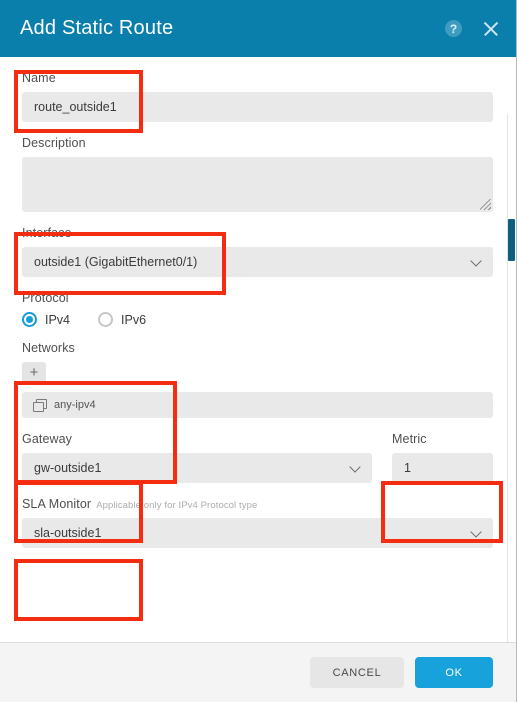 The image size is (517, 702). What do you see at coordinates (472, 29) in the screenshot?
I see `header-icon-group: ?` at bounding box center [472, 29].